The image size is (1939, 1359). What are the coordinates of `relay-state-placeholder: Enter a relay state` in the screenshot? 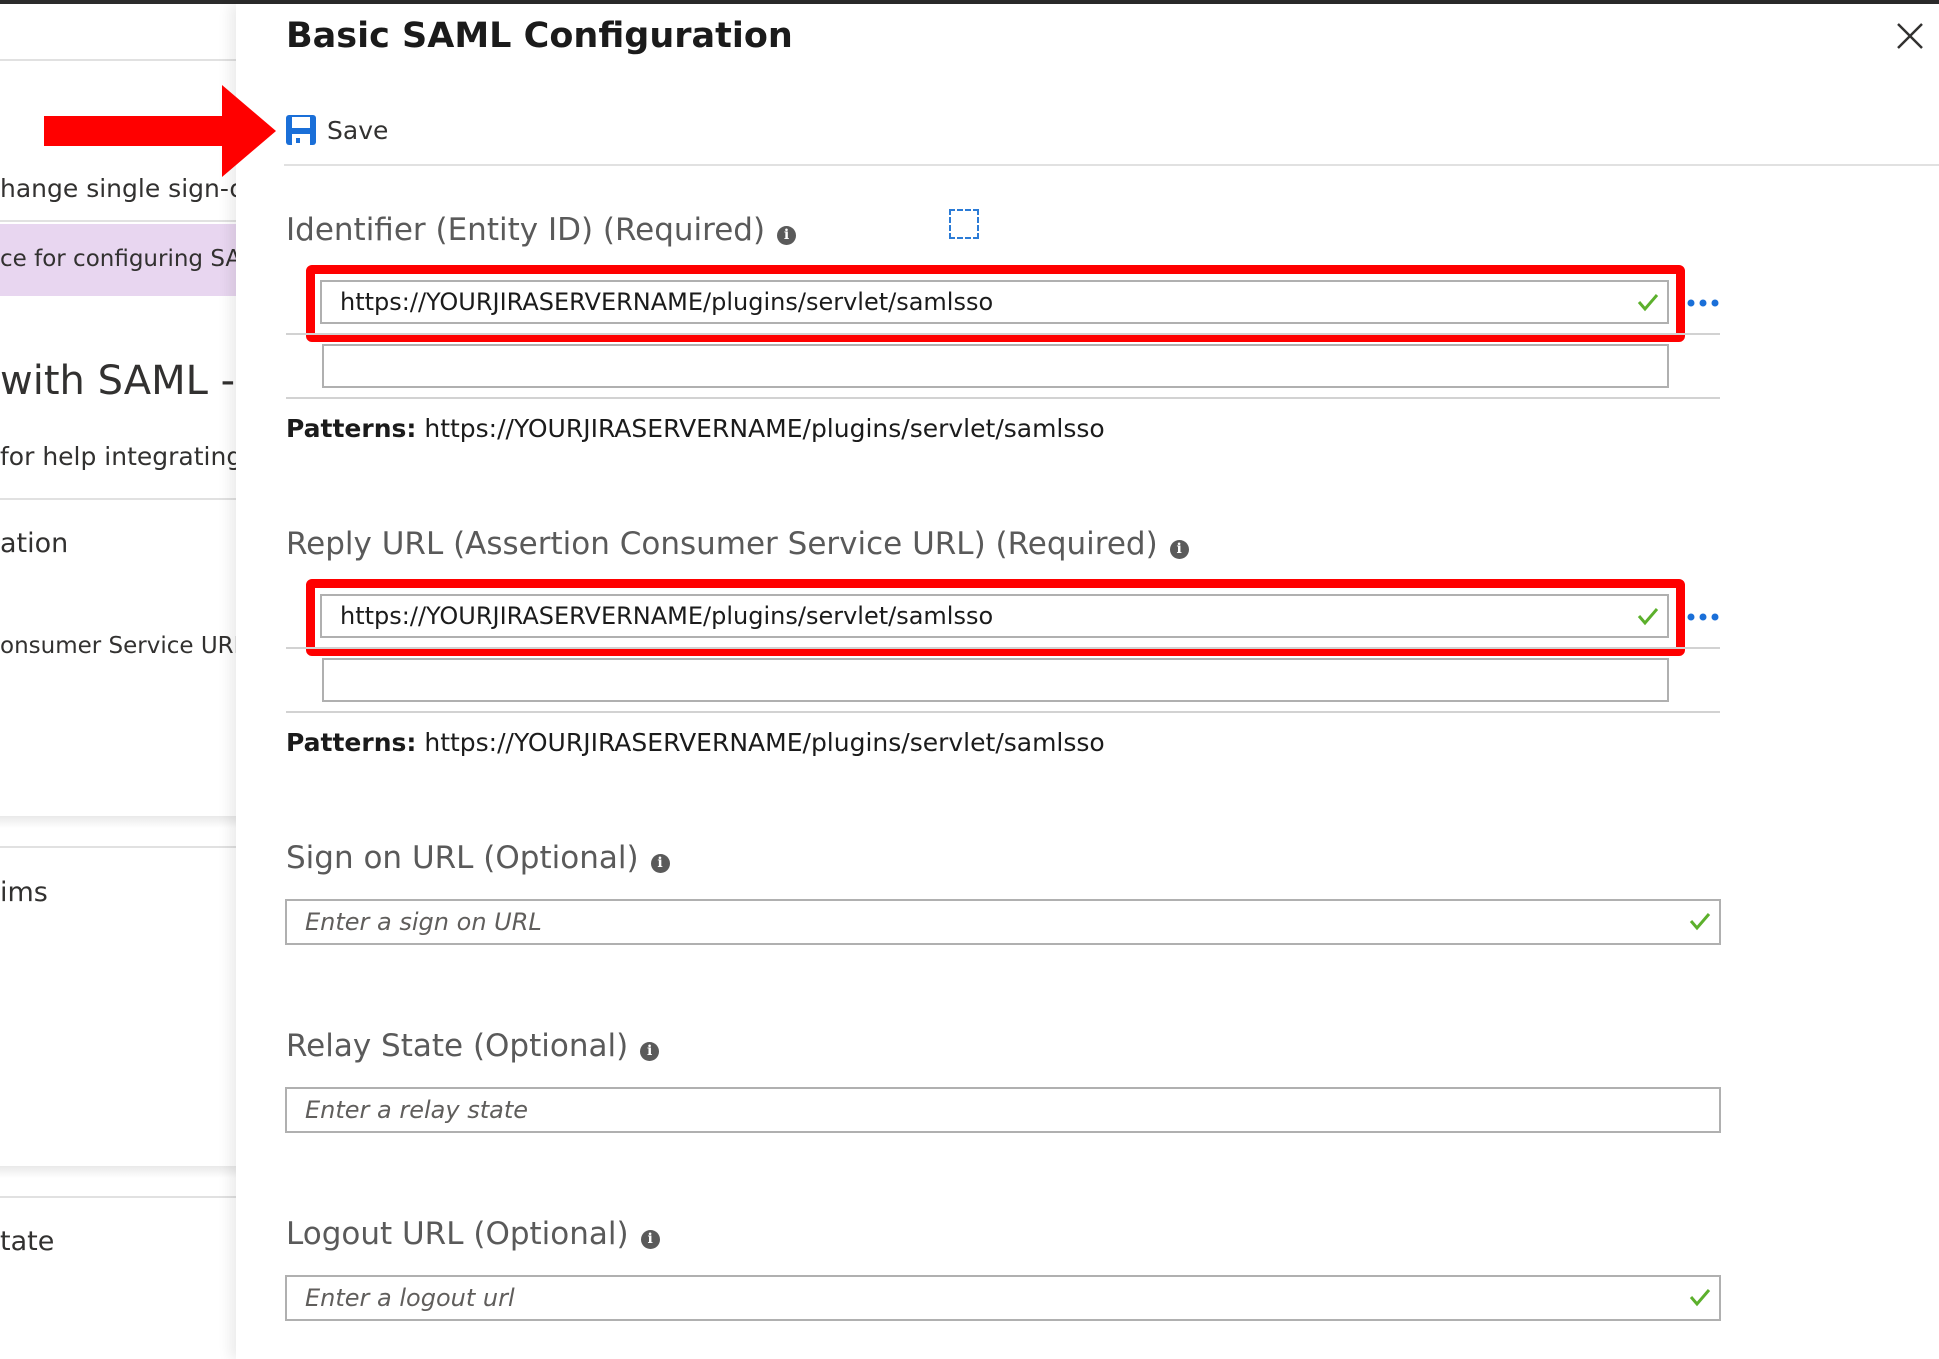 It's located at (417, 1110).